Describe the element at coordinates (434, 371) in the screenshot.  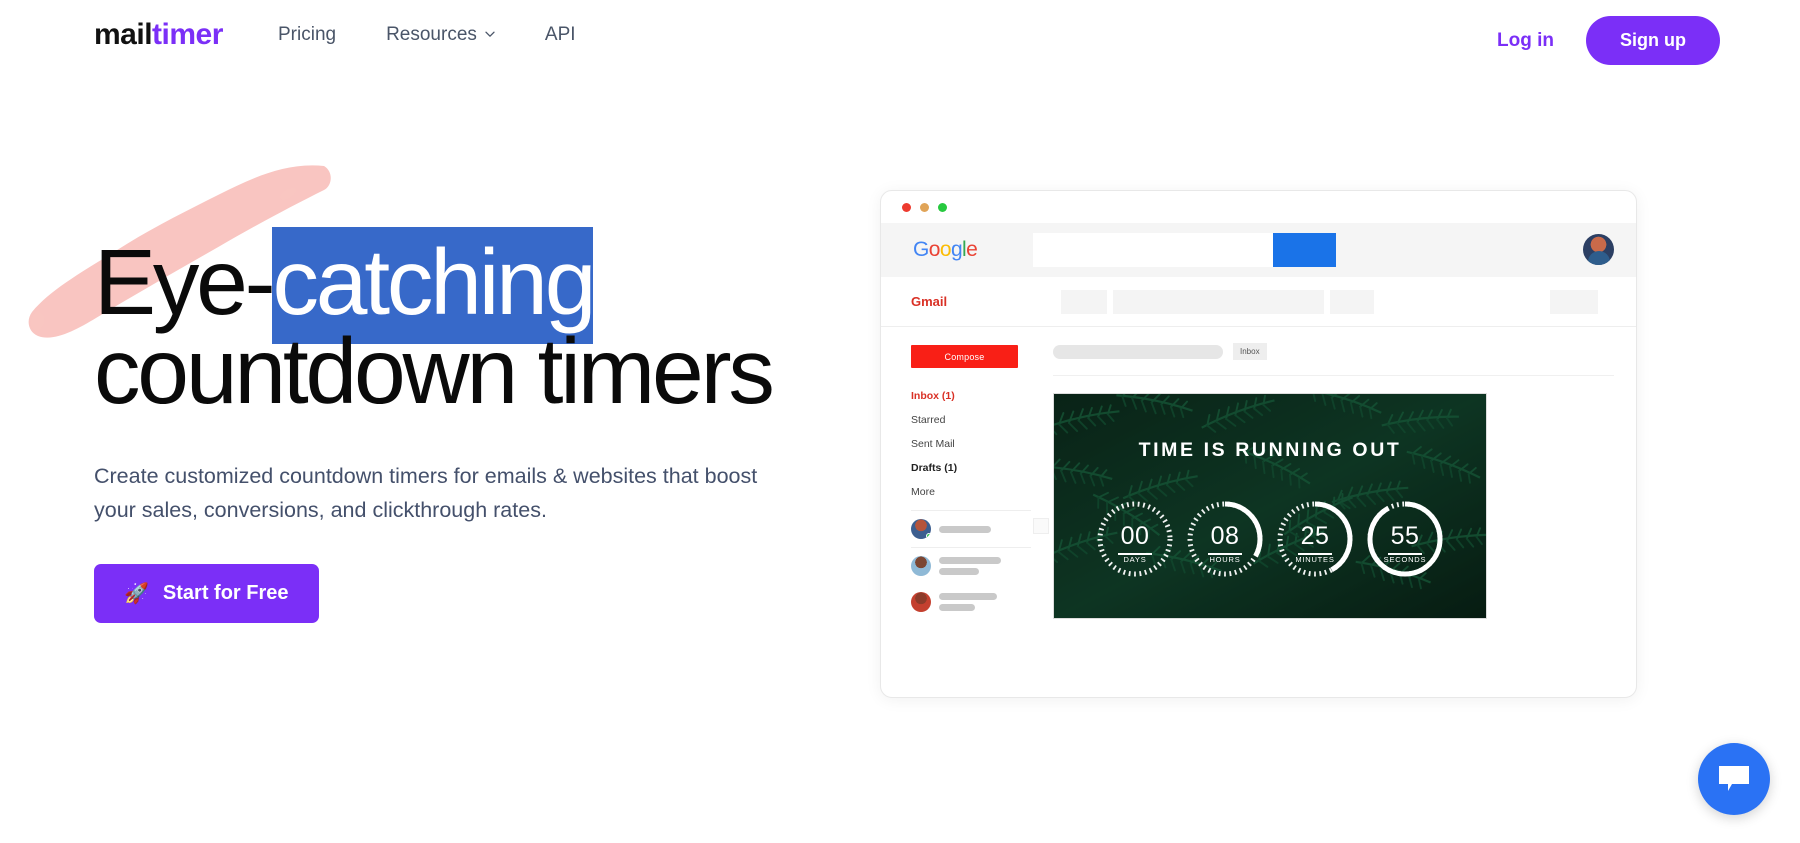
I see `headline-part-2: countdown timers` at that location.